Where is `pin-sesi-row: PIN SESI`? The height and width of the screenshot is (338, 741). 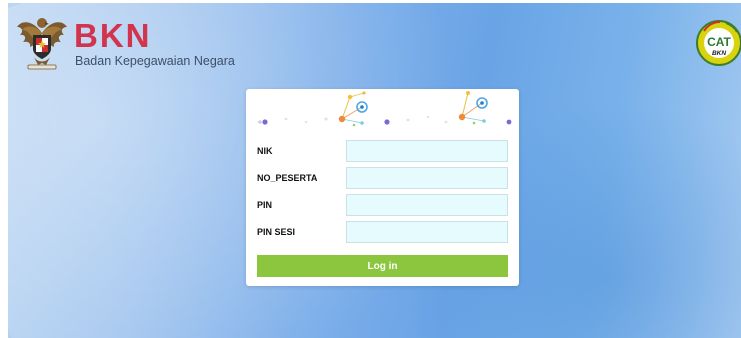 pin-sesi-row: PIN SESI is located at coordinates (384, 233).